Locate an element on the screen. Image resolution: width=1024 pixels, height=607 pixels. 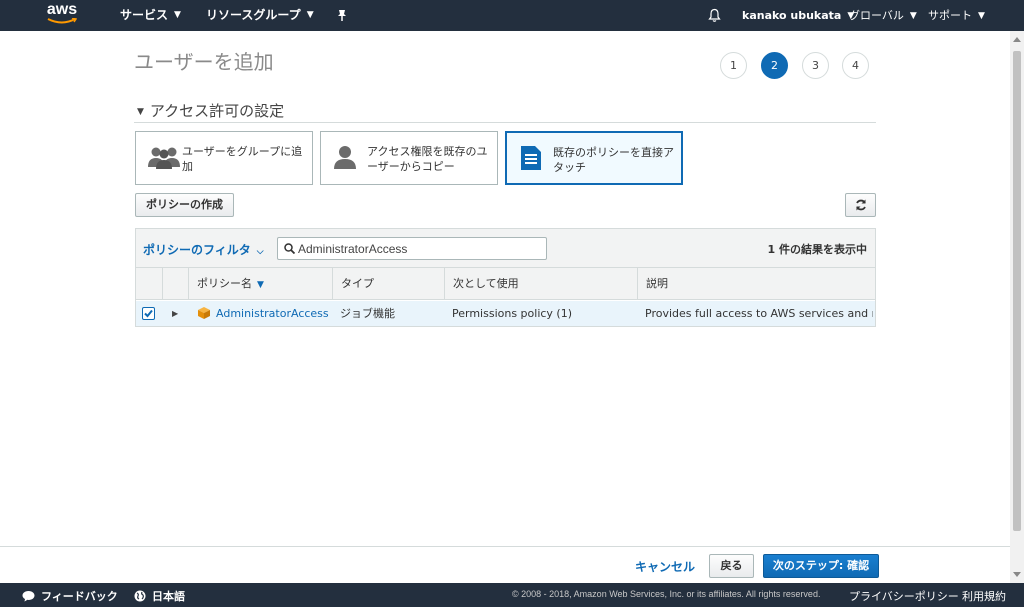
feedback-label: フィードバック is located at coordinates (79, 596).